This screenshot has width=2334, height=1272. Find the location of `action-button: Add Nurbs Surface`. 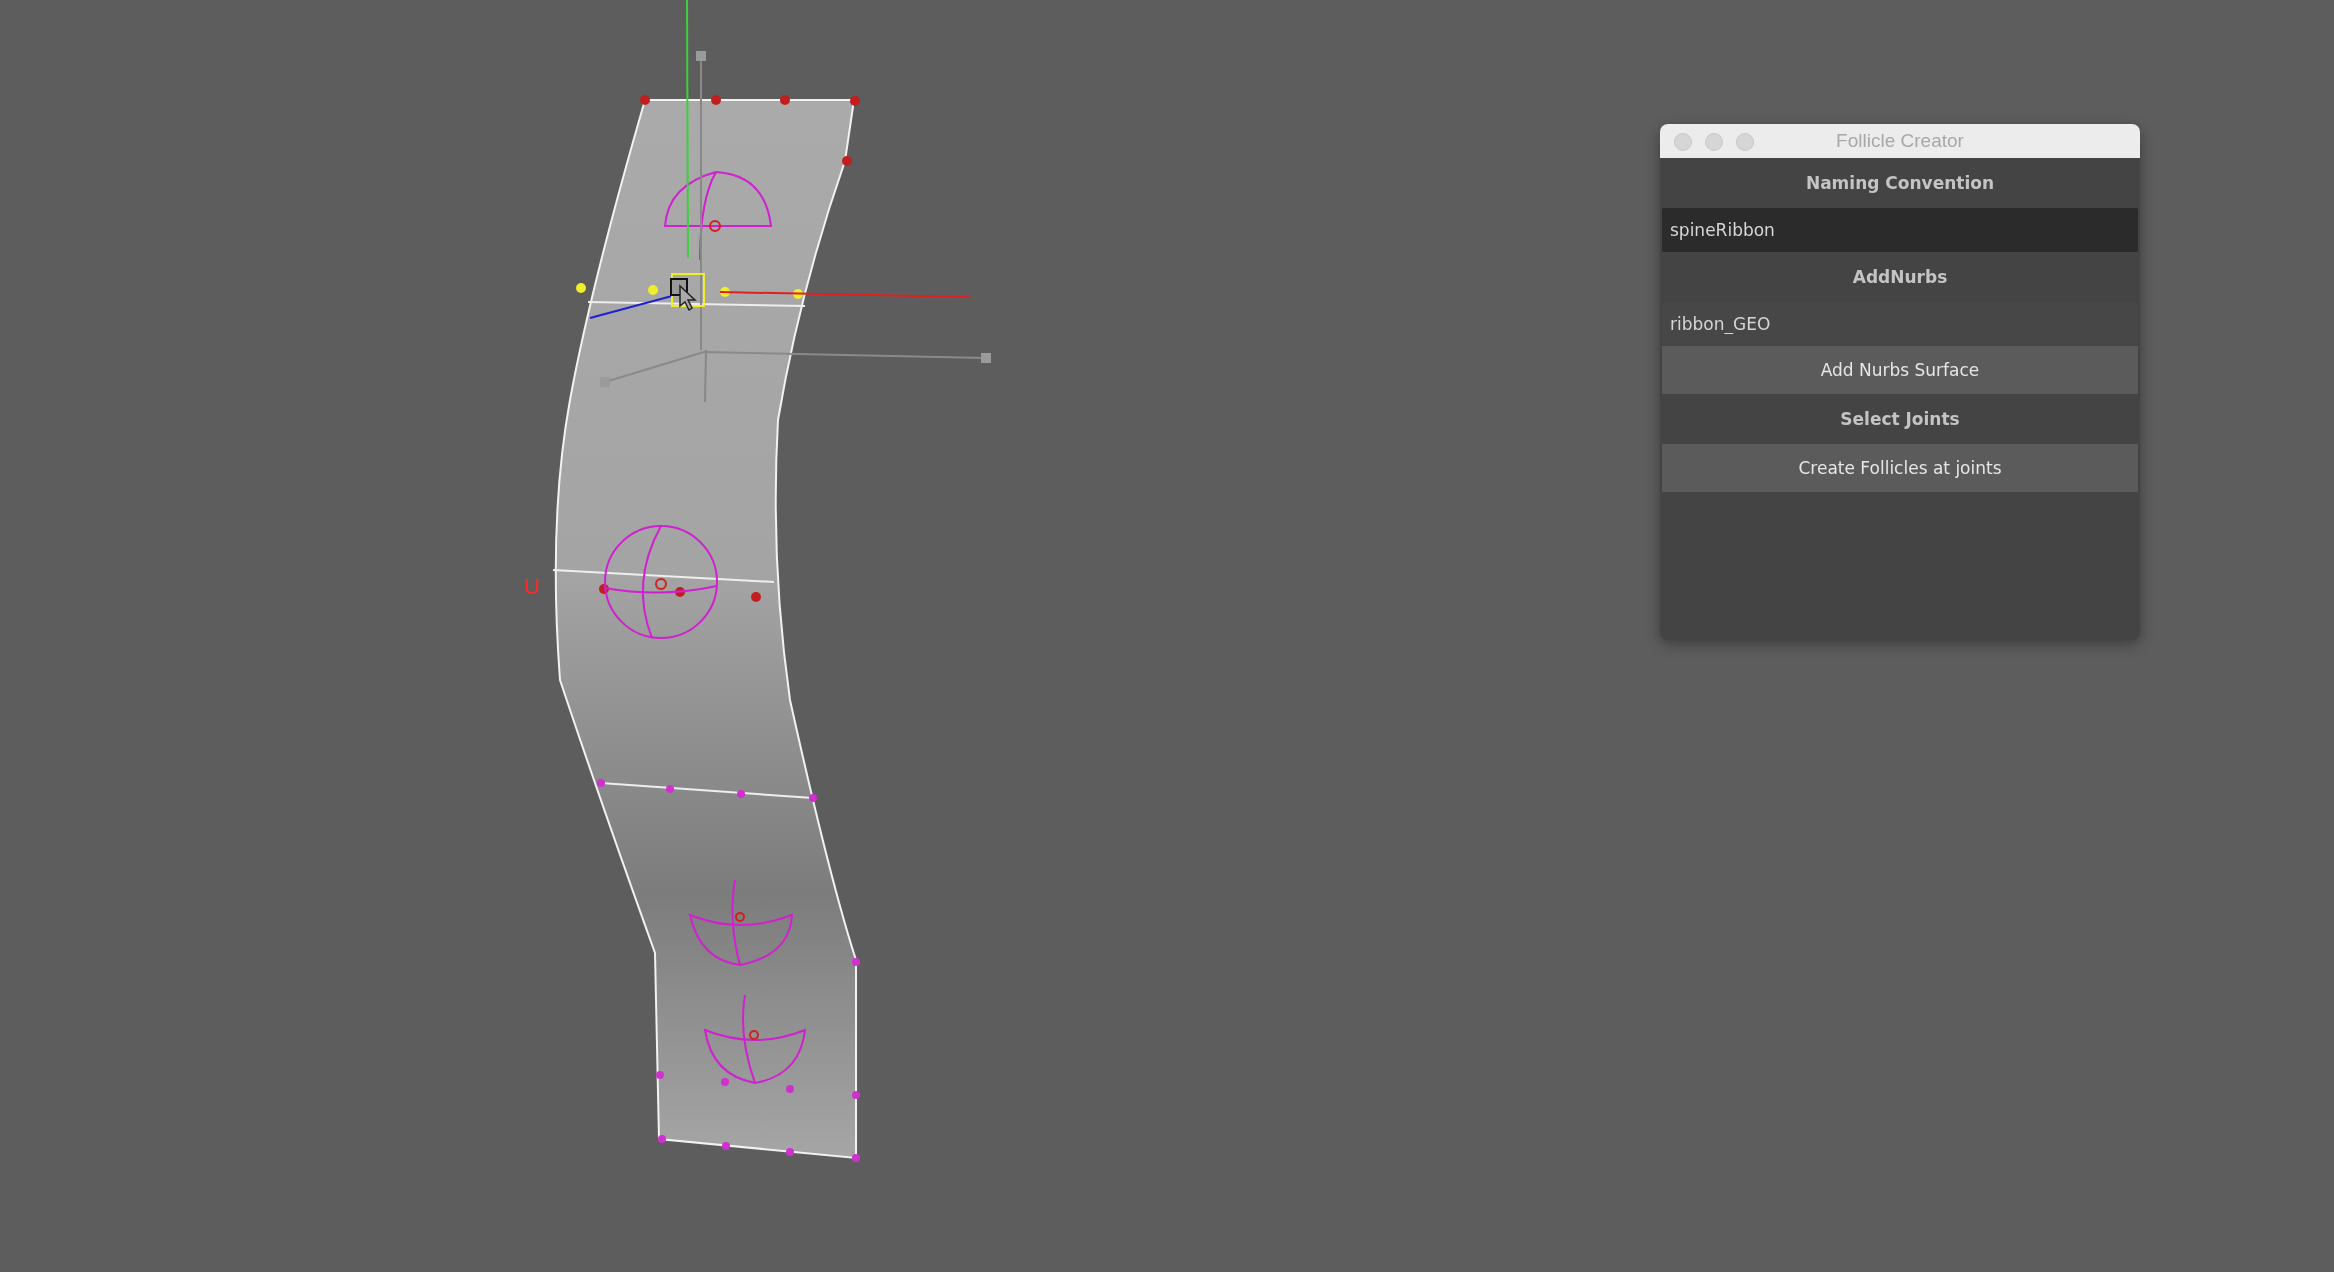

action-button: Add Nurbs Surface is located at coordinates (1900, 370).